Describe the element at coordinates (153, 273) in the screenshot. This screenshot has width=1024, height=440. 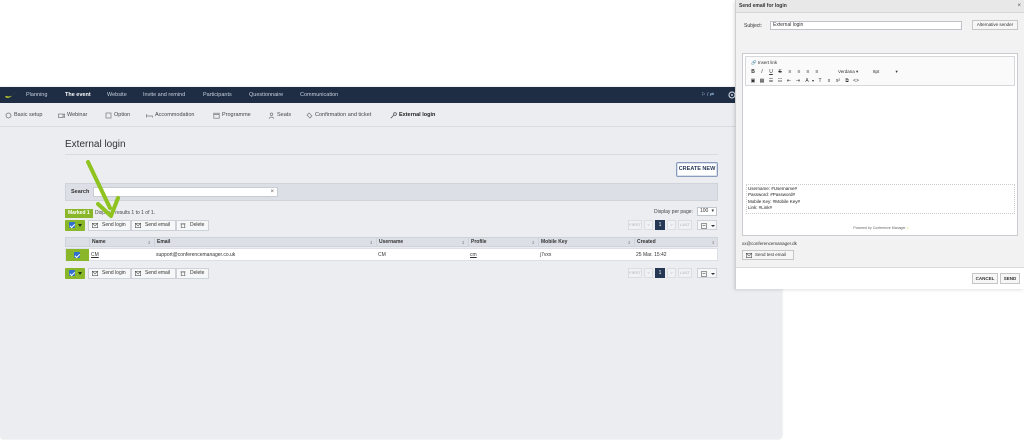
I see `send-email-button-bottom: Send email` at that location.